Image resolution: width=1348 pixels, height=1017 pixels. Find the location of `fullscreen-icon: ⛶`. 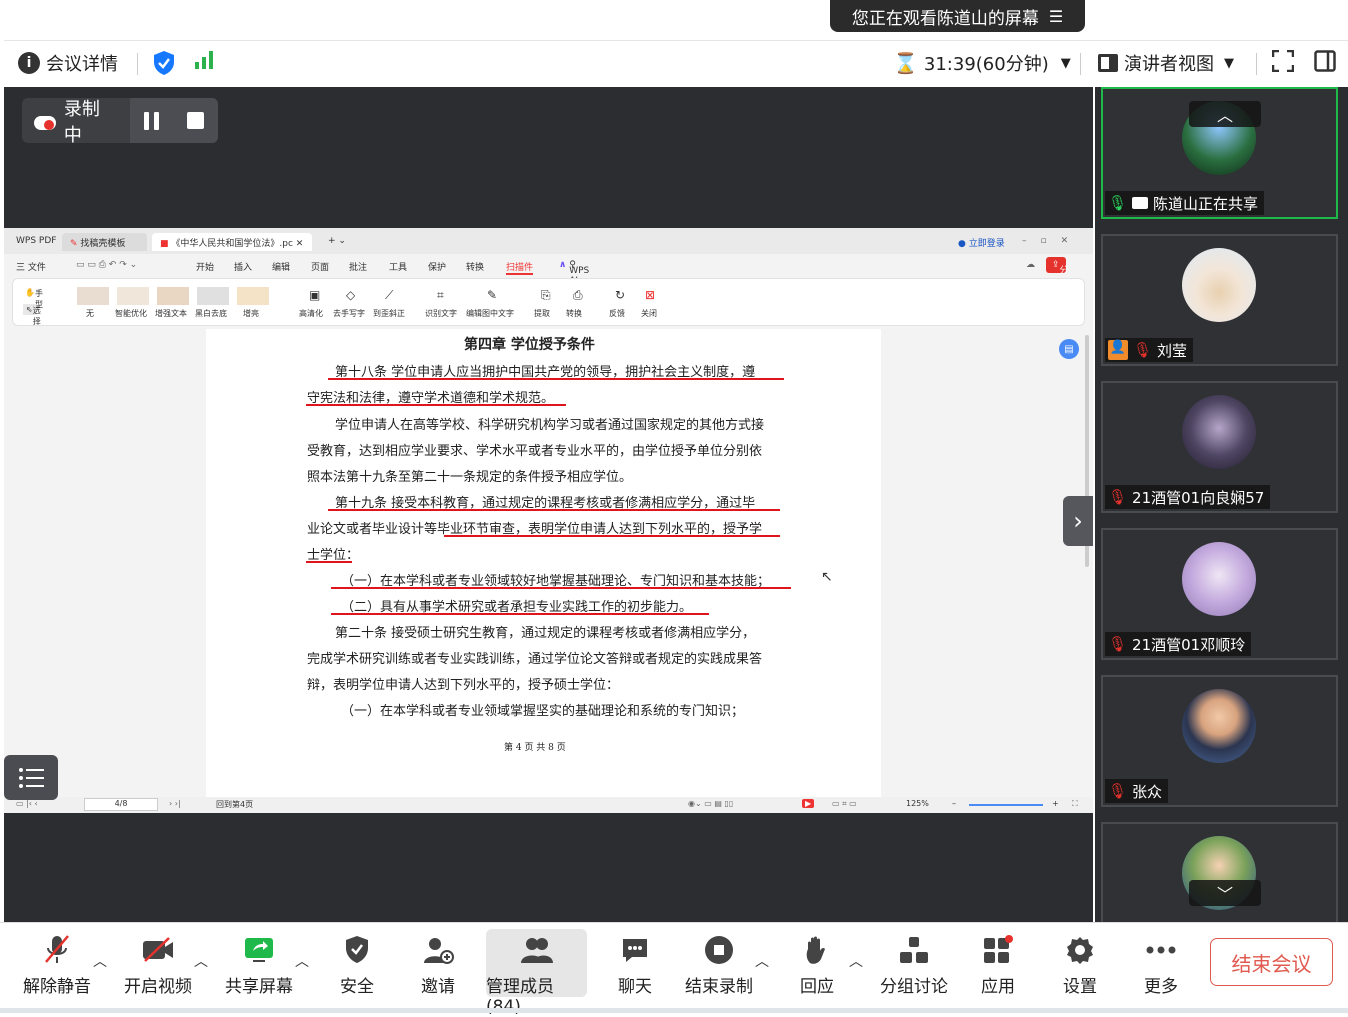

fullscreen-icon: ⛶ is located at coordinates (1075, 804).